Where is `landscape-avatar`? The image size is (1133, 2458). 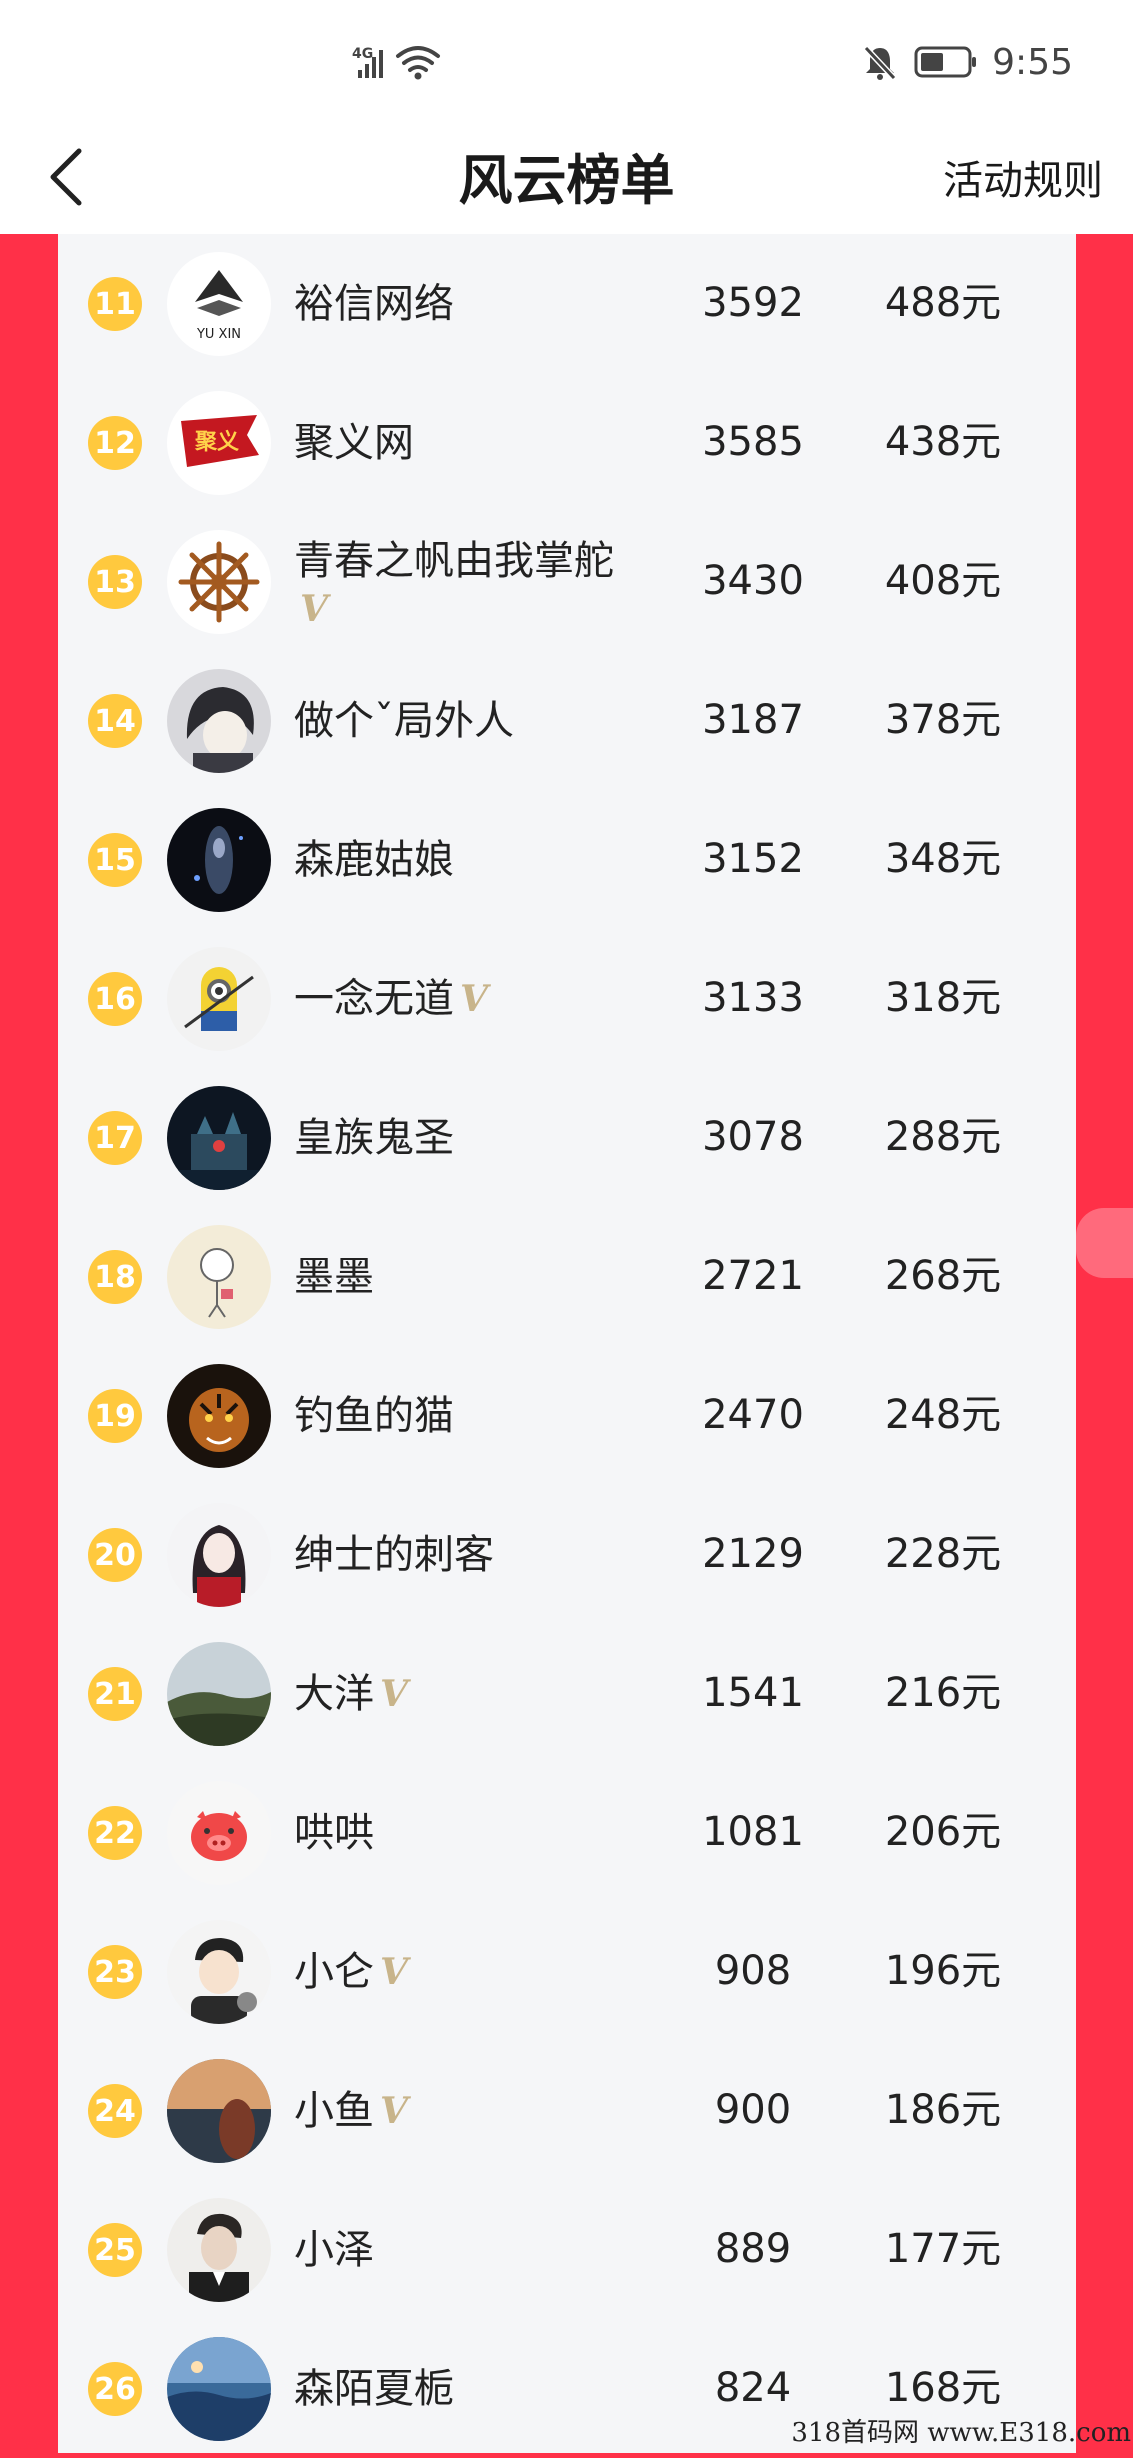 landscape-avatar is located at coordinates (219, 1694).